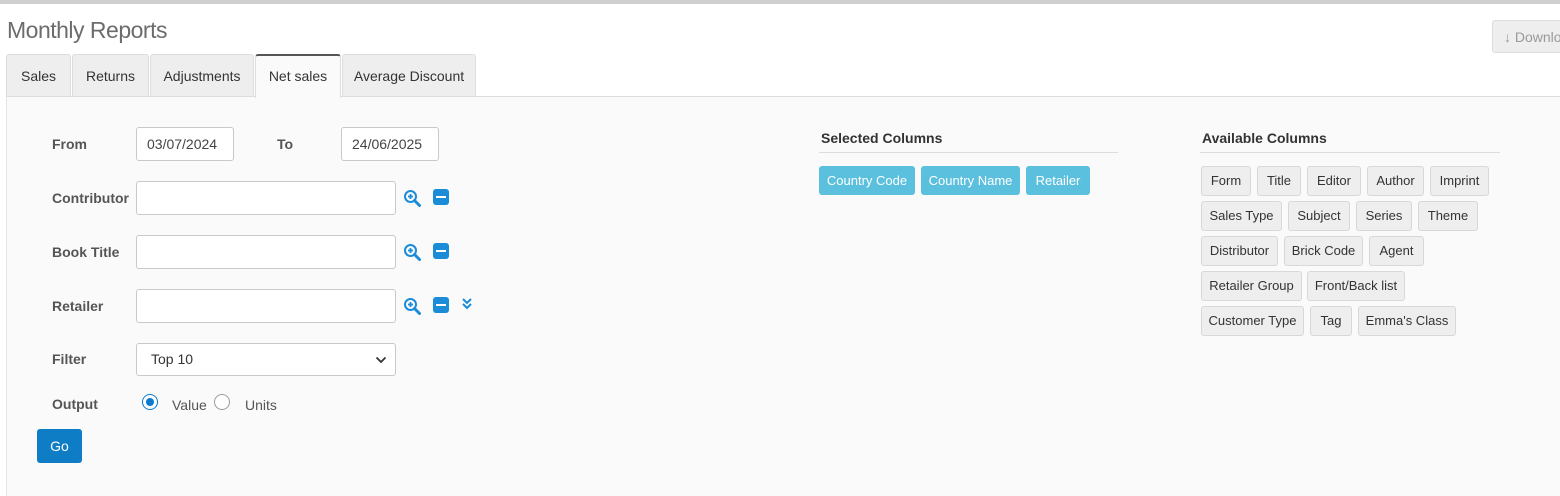  Describe the element at coordinates (266, 359) in the screenshot. I see `filter-select: Top 10` at that location.